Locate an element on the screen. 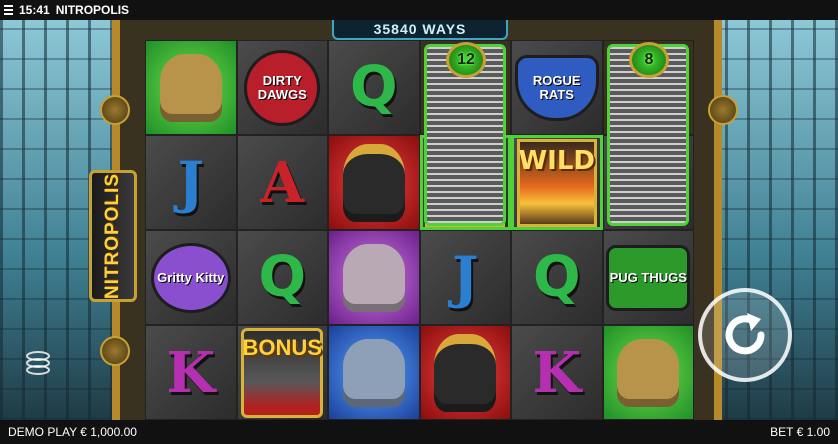 This screenshot has height=444, width=838. symbol-letter-a: A is located at coordinates (282, 182).